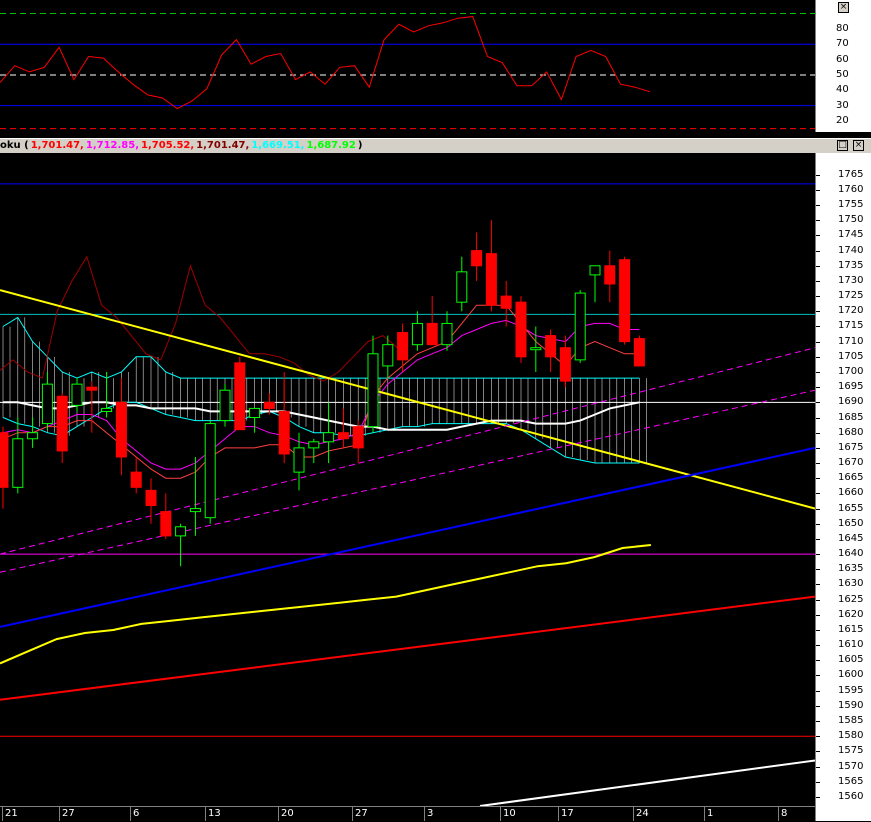  I want to click on title-suffix: ), so click(360, 145).